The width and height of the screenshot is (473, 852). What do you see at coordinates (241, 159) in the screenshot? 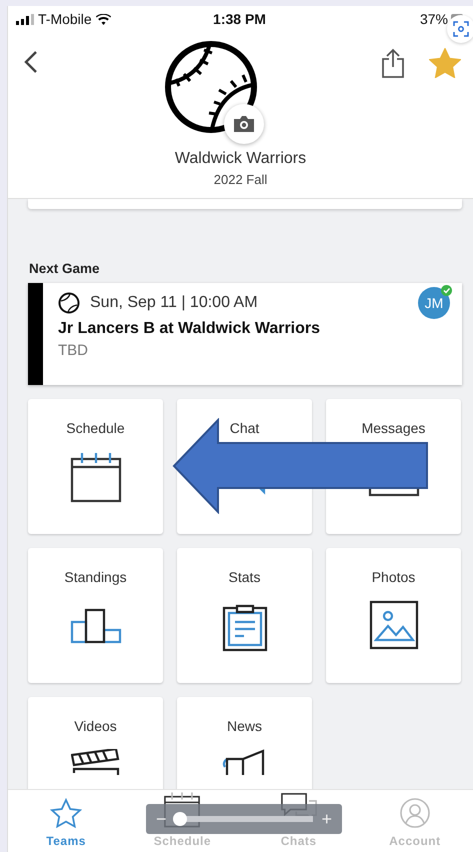
I see `team-name: Waldwick Warriors` at bounding box center [241, 159].